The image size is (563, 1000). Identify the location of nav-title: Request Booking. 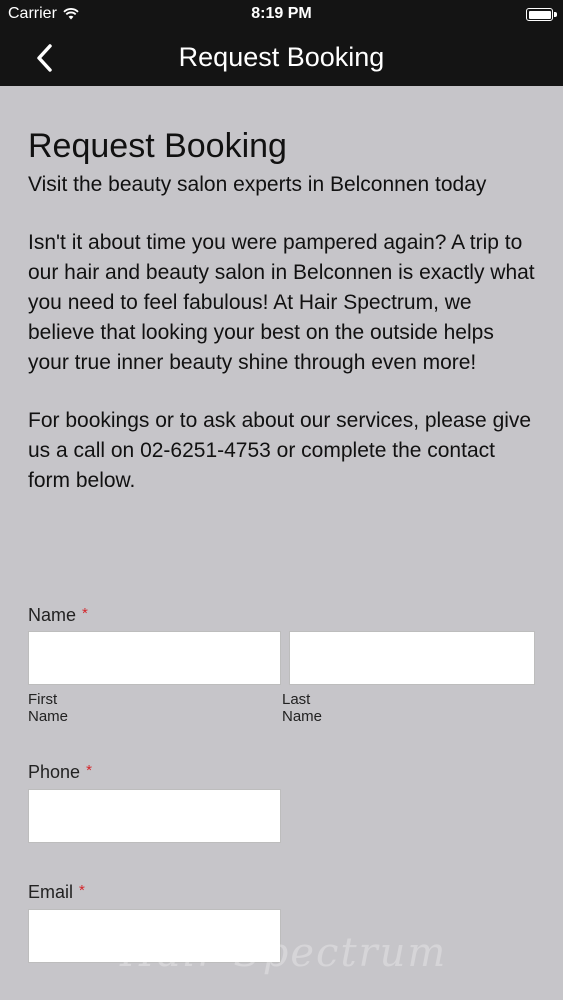
(281, 57).